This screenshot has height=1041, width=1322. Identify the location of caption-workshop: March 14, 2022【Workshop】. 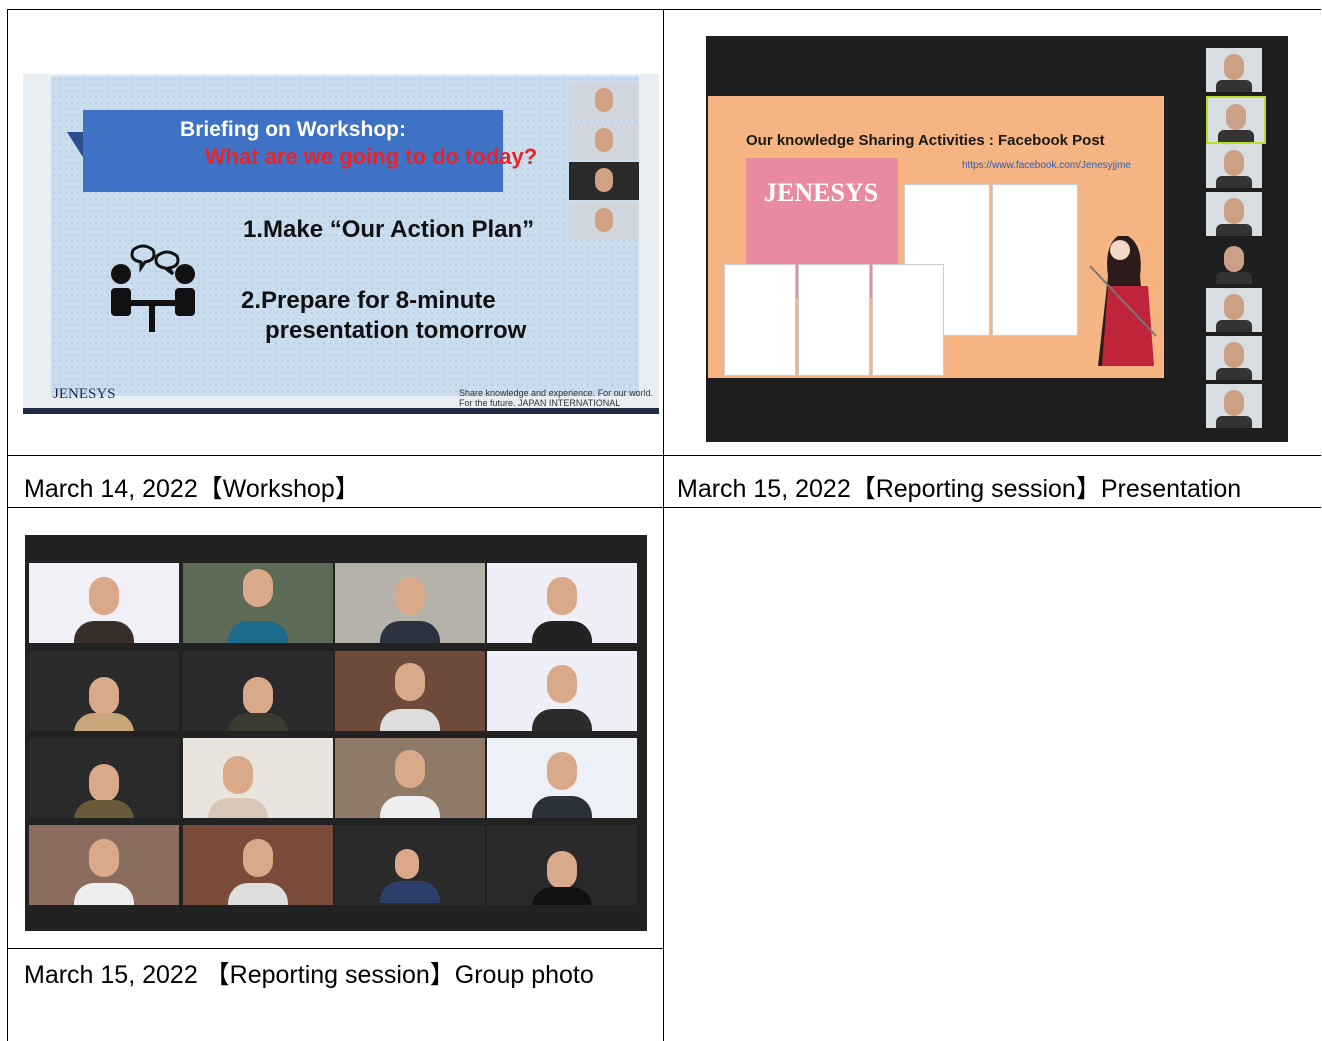
(192, 489).